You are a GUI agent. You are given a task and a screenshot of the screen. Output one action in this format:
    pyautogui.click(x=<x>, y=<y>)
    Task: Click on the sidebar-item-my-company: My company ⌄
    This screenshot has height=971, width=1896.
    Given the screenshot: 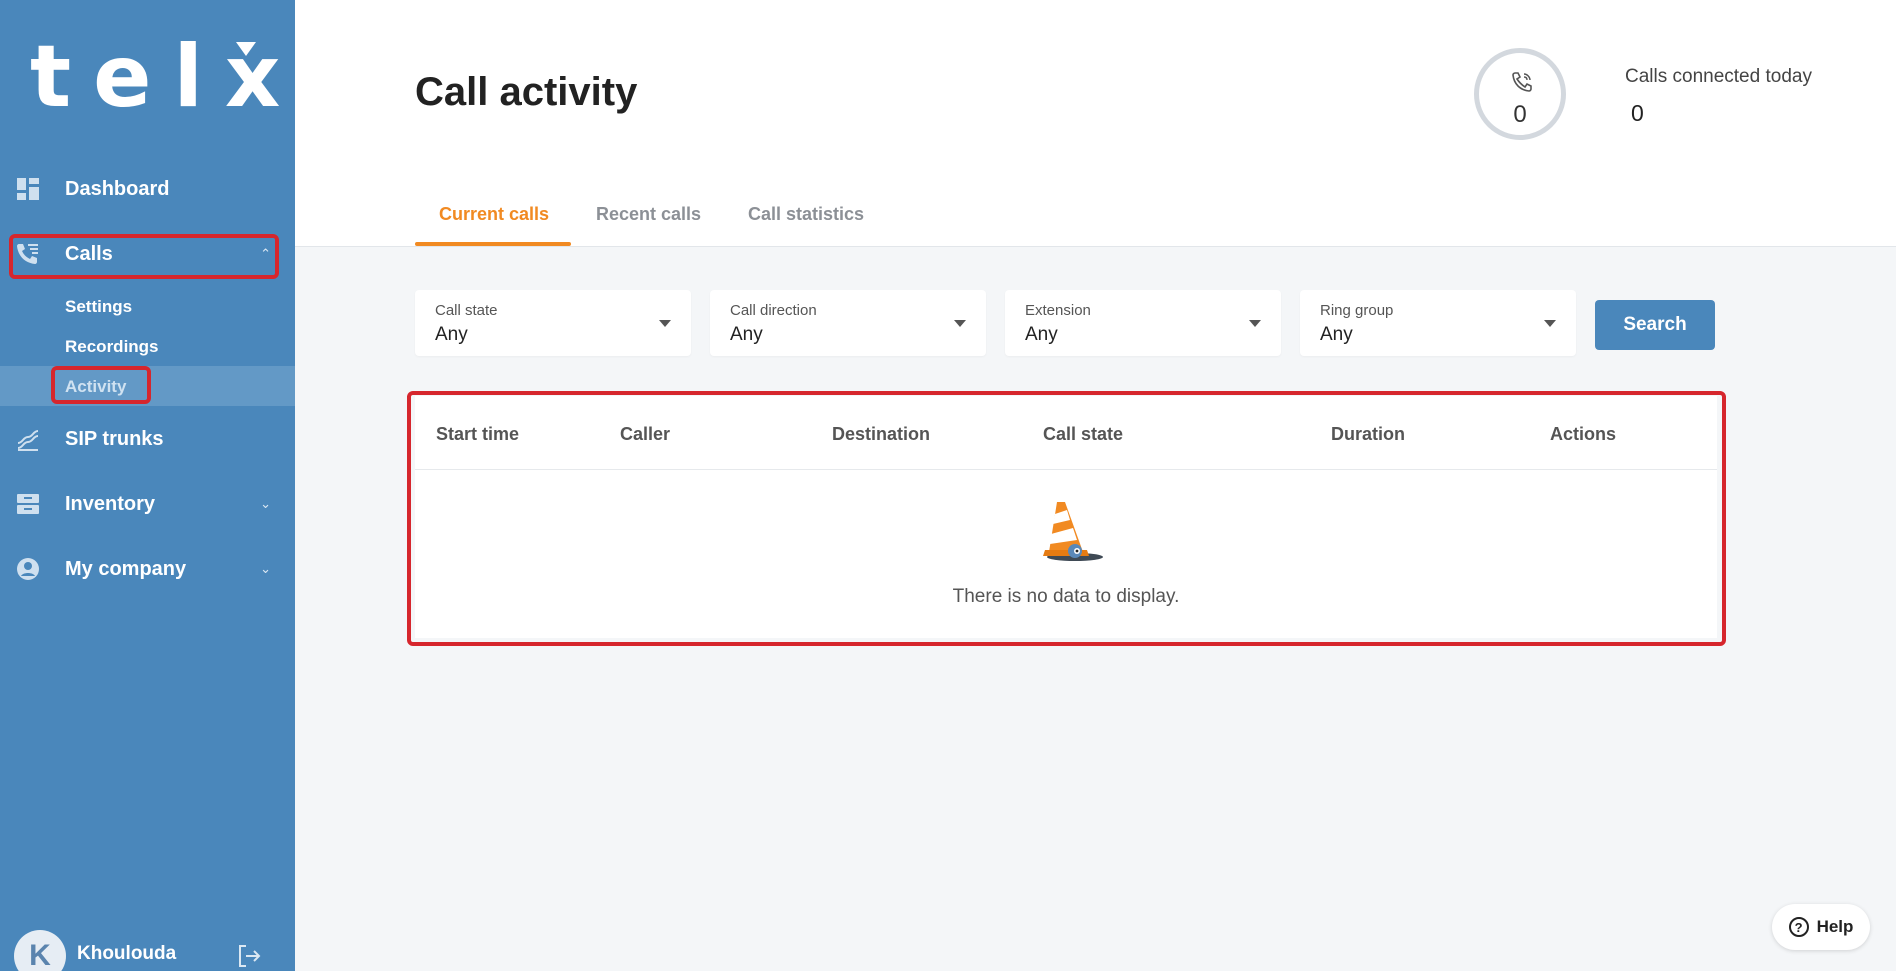 What is the action you would take?
    pyautogui.click(x=147, y=569)
    